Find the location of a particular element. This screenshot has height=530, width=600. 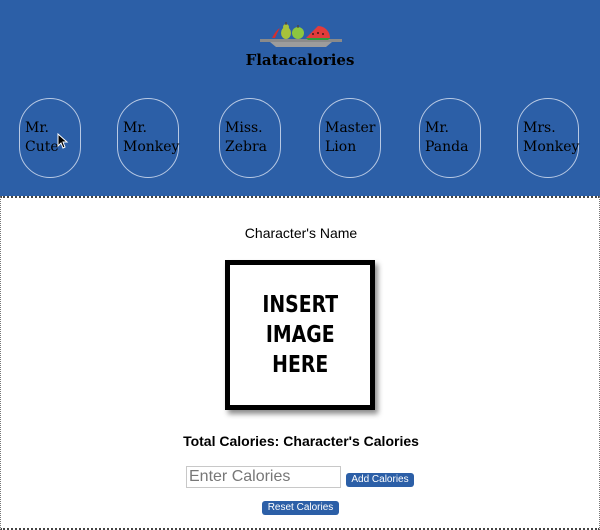

mouse-cursor-icon is located at coordinates (63, 141).